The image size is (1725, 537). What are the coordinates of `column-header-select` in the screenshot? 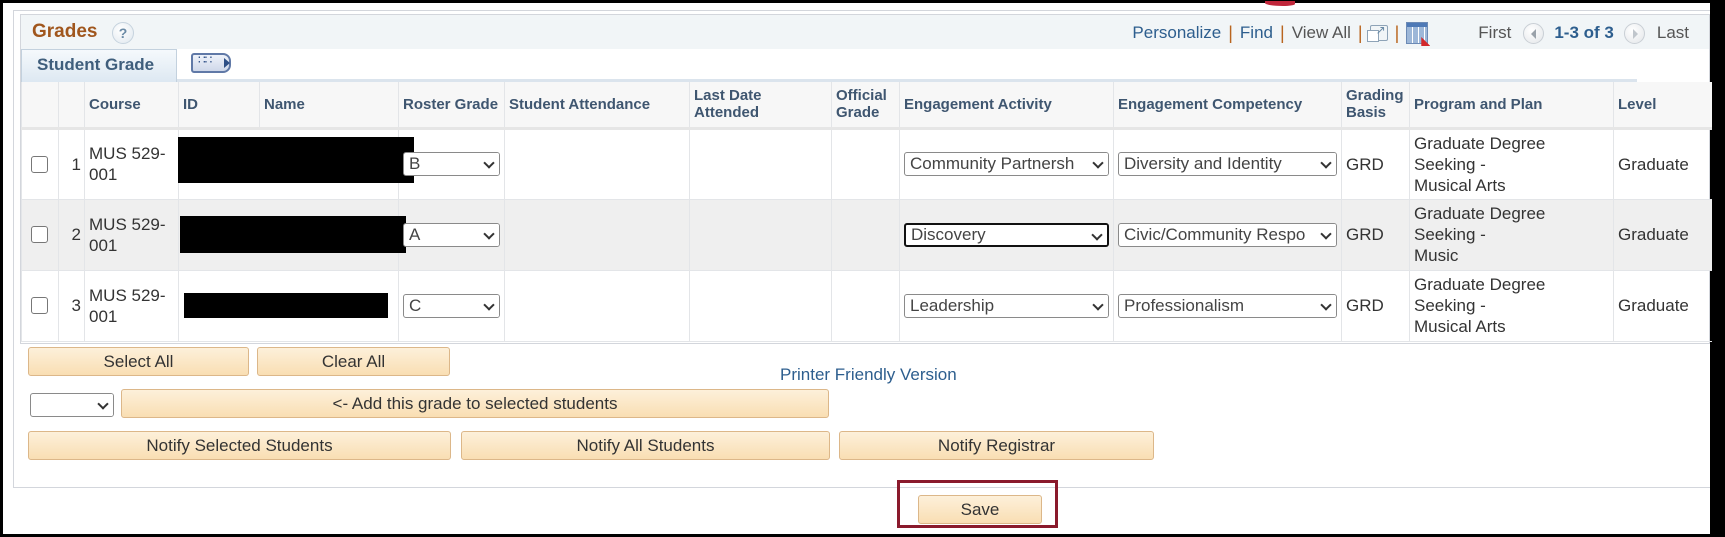 It's located at (40, 106).